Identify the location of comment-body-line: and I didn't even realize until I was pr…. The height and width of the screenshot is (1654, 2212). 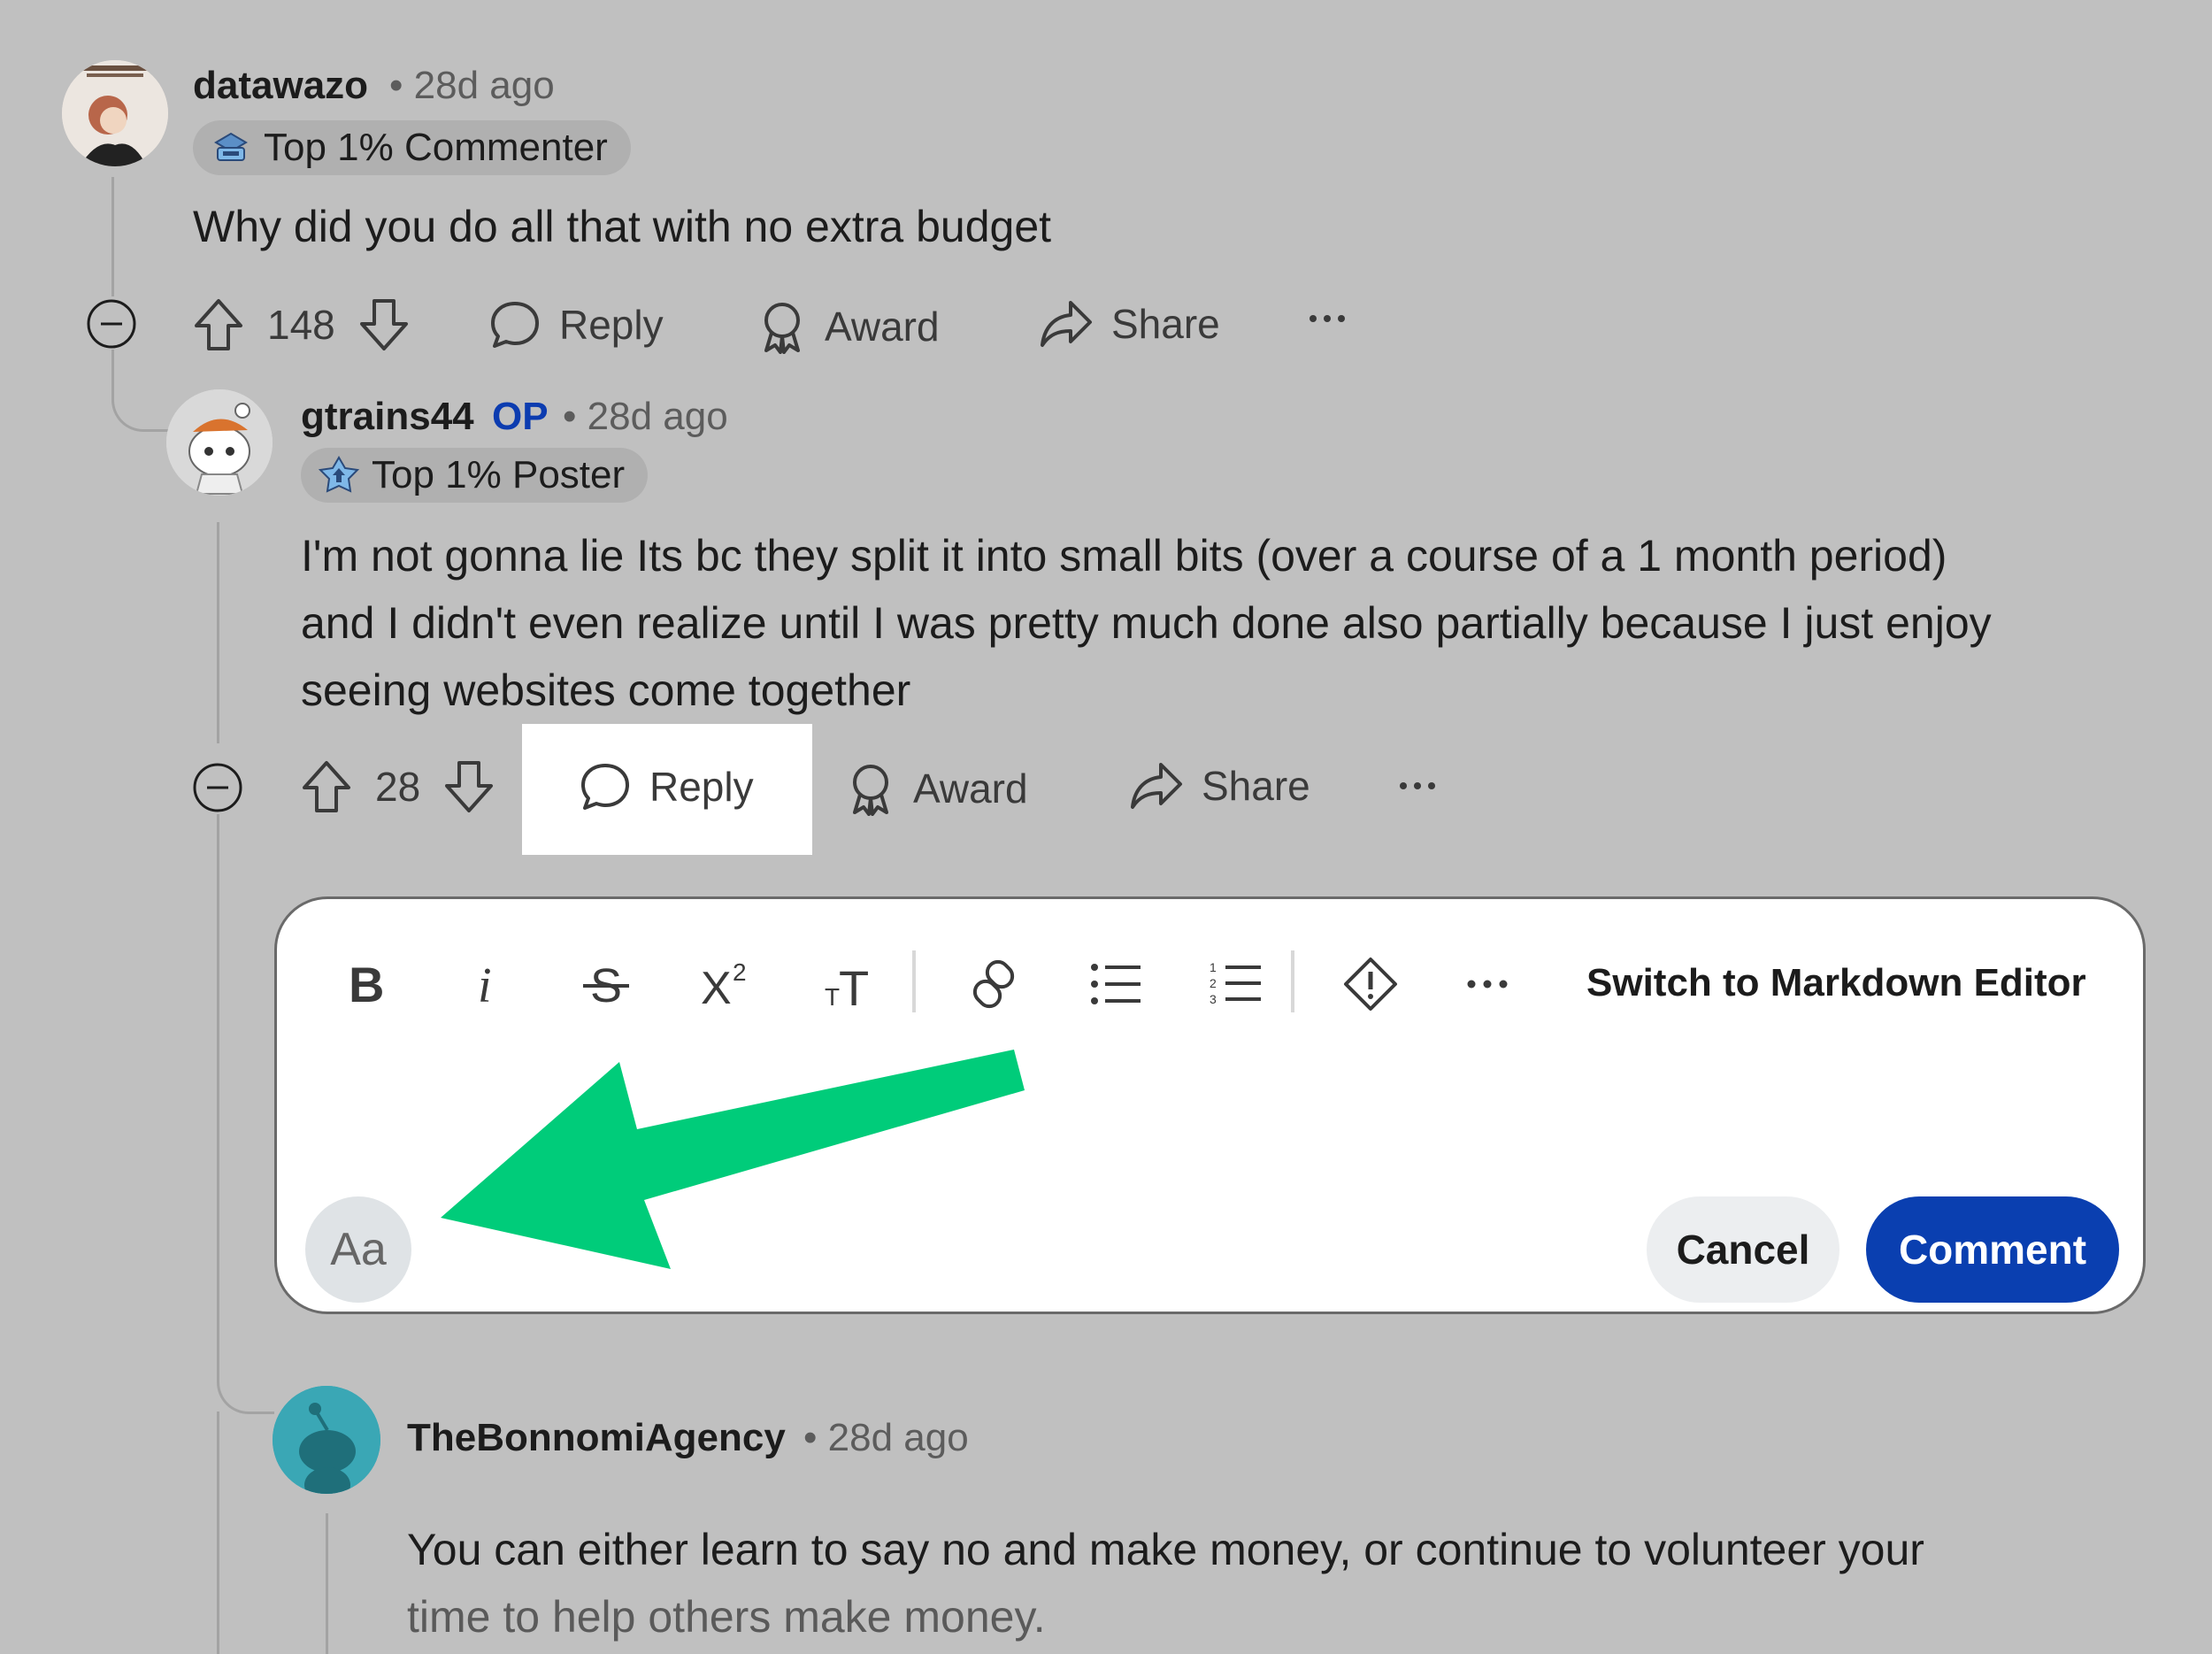
(1147, 623).